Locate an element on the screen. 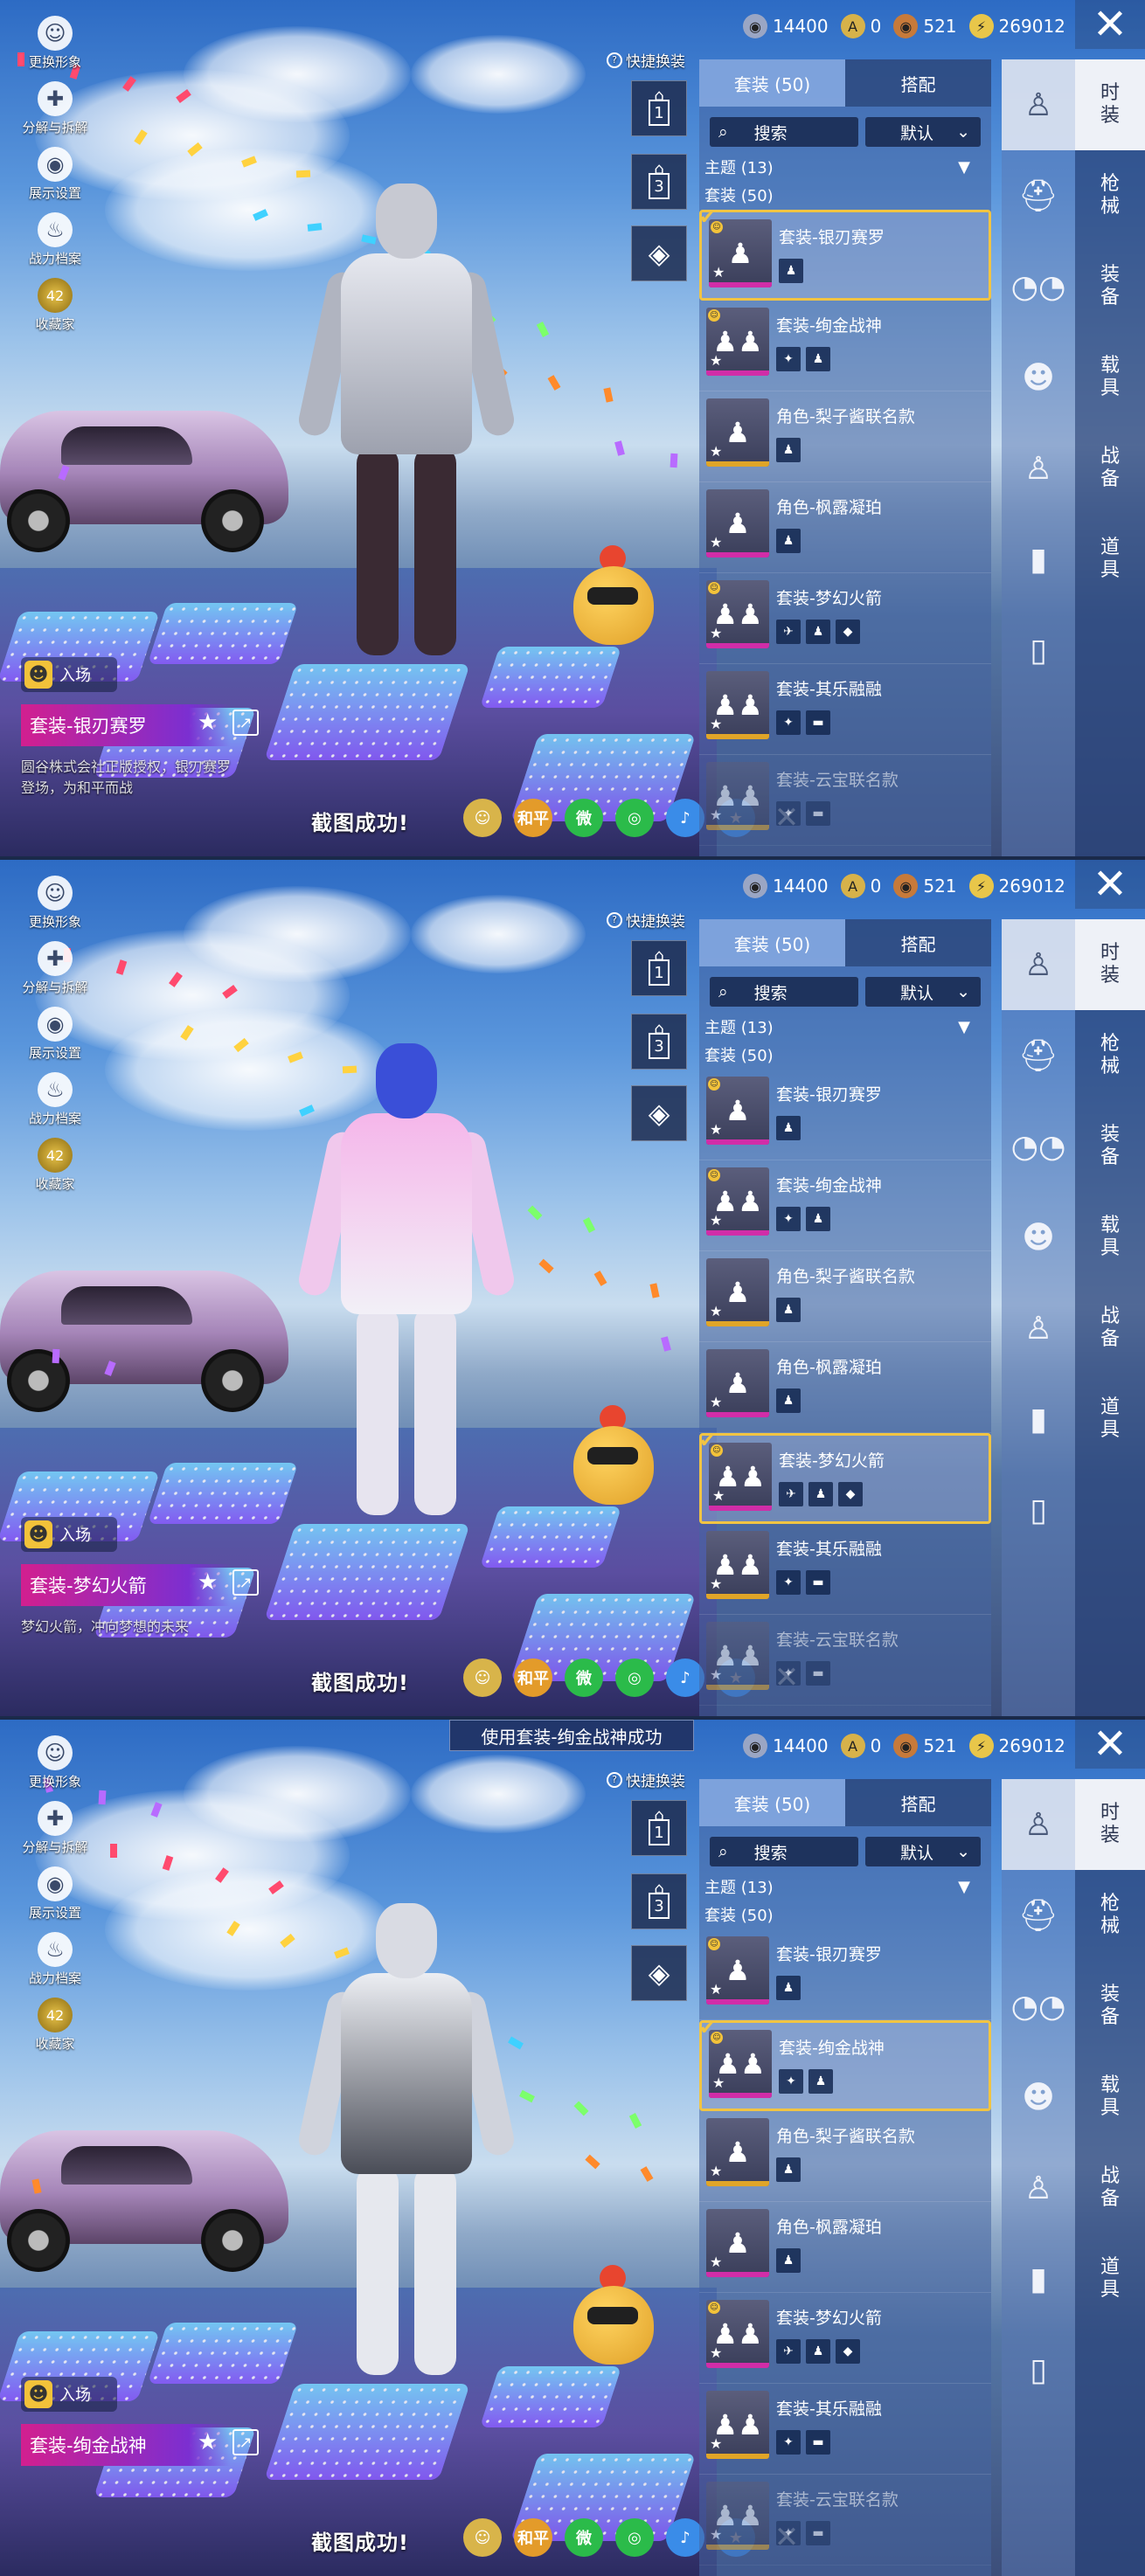  outfit-list-item: ☺ ♟♟ ★ 套装-梦幻火箭 ✈ ♟ ◆ is located at coordinates (845, 618).